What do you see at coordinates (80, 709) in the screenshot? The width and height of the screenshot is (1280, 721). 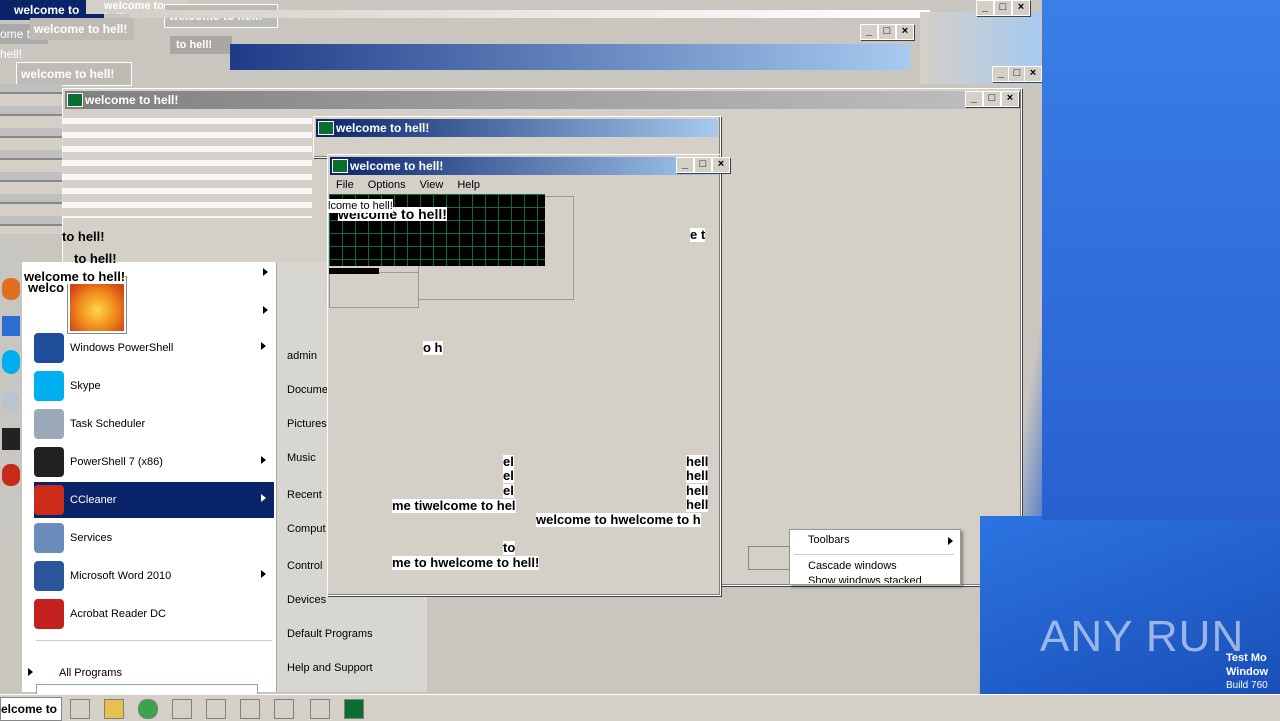 I see `taskbar-ie-icon` at bounding box center [80, 709].